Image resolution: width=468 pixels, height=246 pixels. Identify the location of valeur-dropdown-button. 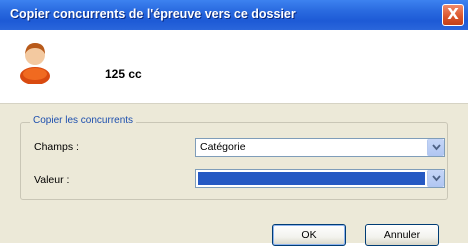
(435, 178).